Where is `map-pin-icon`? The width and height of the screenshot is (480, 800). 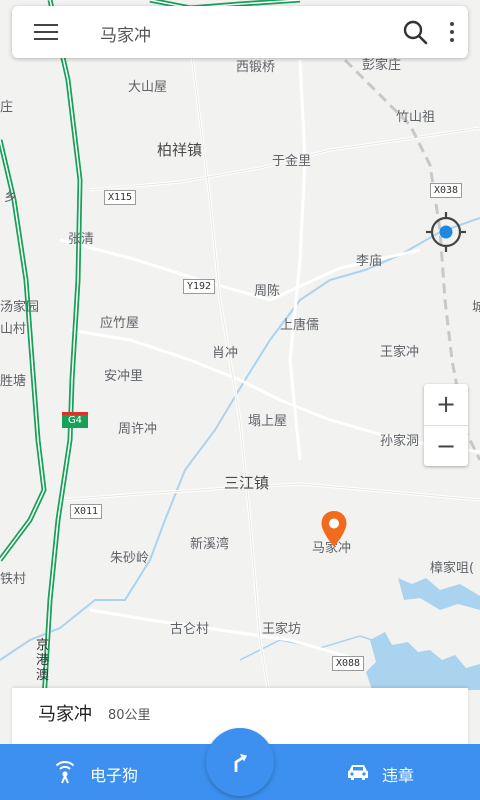 map-pin-icon is located at coordinates (334, 529).